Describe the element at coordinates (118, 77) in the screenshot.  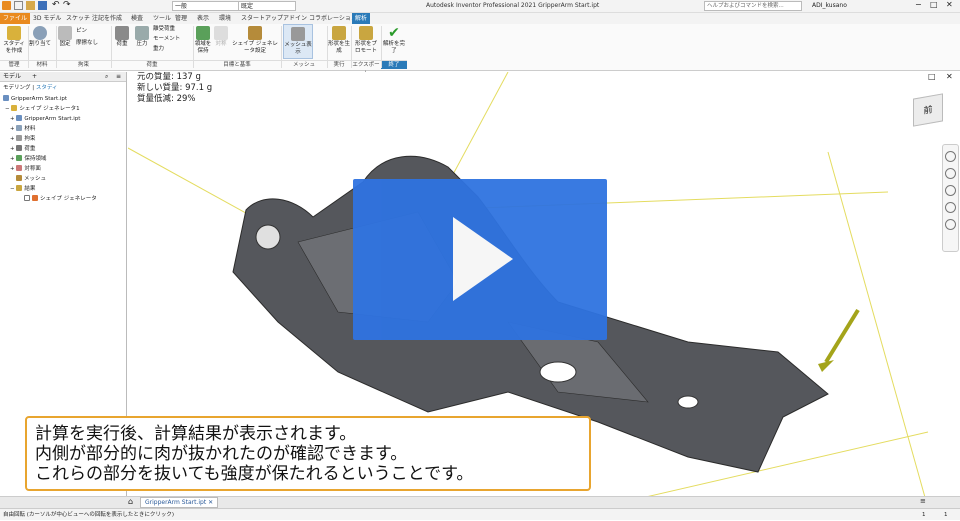
I see `menu-icon: ≡` at that location.